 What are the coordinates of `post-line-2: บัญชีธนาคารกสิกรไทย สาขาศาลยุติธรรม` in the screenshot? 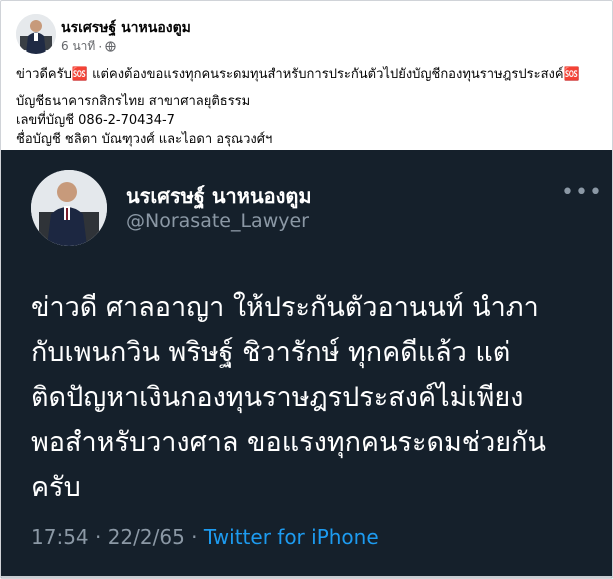 It's located at (133, 101).